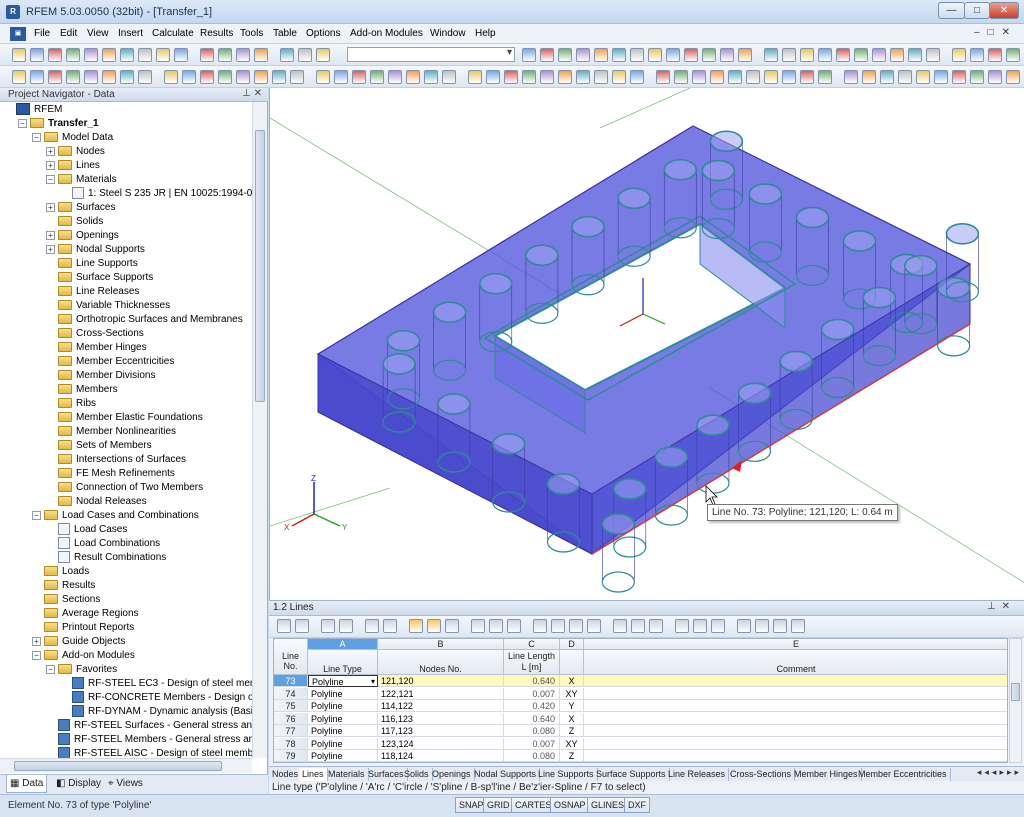 The image size is (1024, 817). I want to click on tab-line-releases: Line Releases, so click(697, 774).